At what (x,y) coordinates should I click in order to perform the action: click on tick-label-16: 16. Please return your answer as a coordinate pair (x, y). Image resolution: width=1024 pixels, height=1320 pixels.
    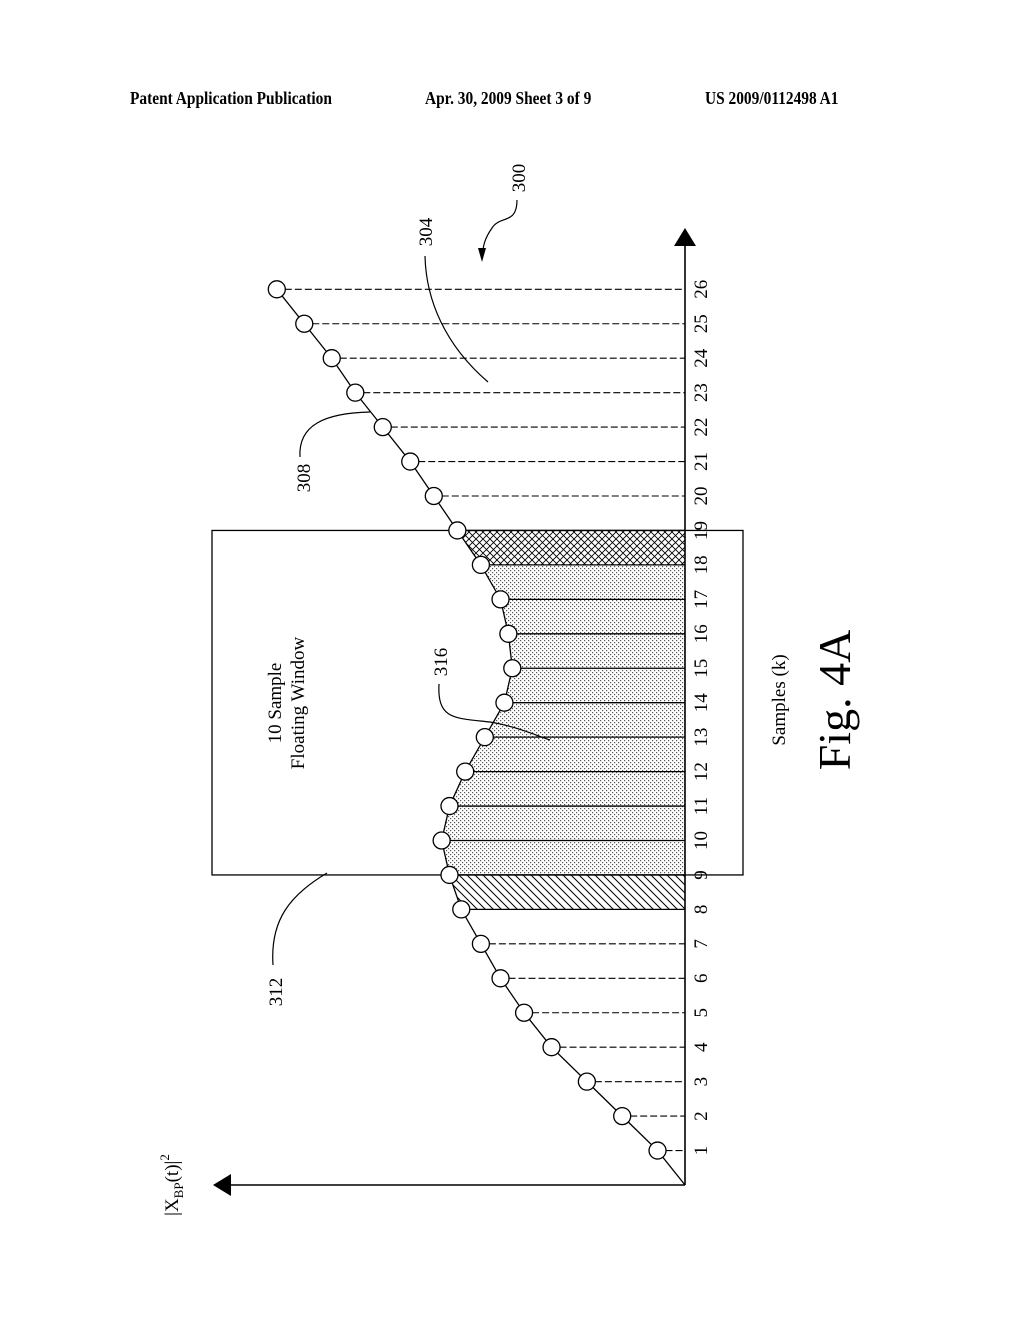
    Looking at the image, I should click on (701, 633).